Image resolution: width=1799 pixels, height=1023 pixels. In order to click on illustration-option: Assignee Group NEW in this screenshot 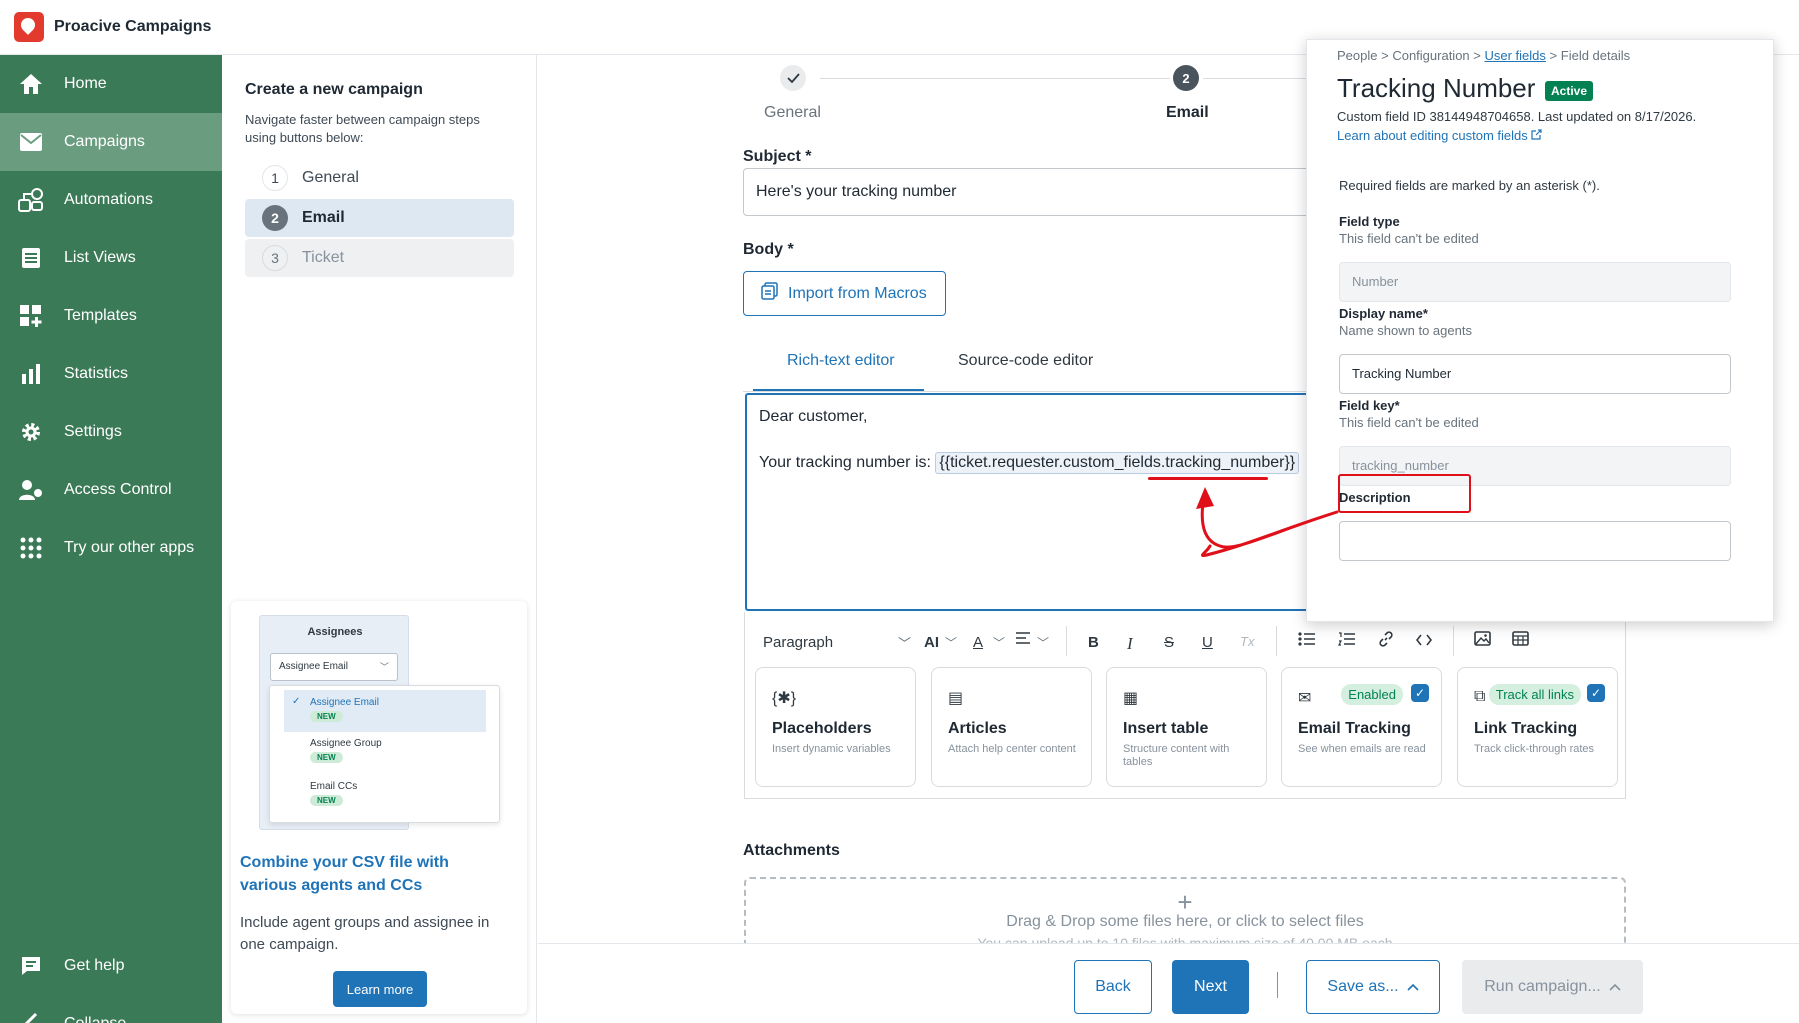, I will do `click(385, 750)`.